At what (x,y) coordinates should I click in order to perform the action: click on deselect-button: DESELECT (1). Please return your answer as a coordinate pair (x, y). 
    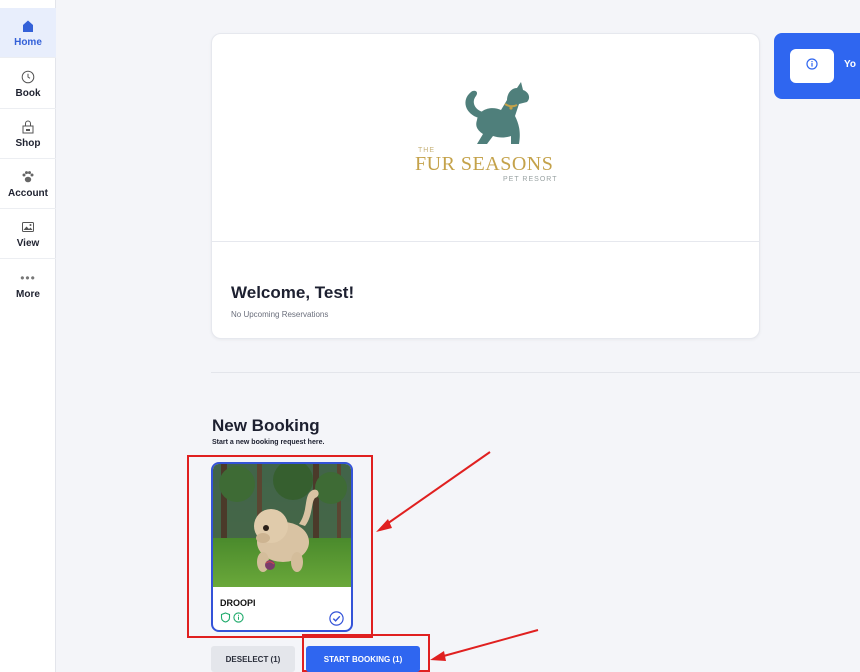
    Looking at the image, I should click on (253, 659).